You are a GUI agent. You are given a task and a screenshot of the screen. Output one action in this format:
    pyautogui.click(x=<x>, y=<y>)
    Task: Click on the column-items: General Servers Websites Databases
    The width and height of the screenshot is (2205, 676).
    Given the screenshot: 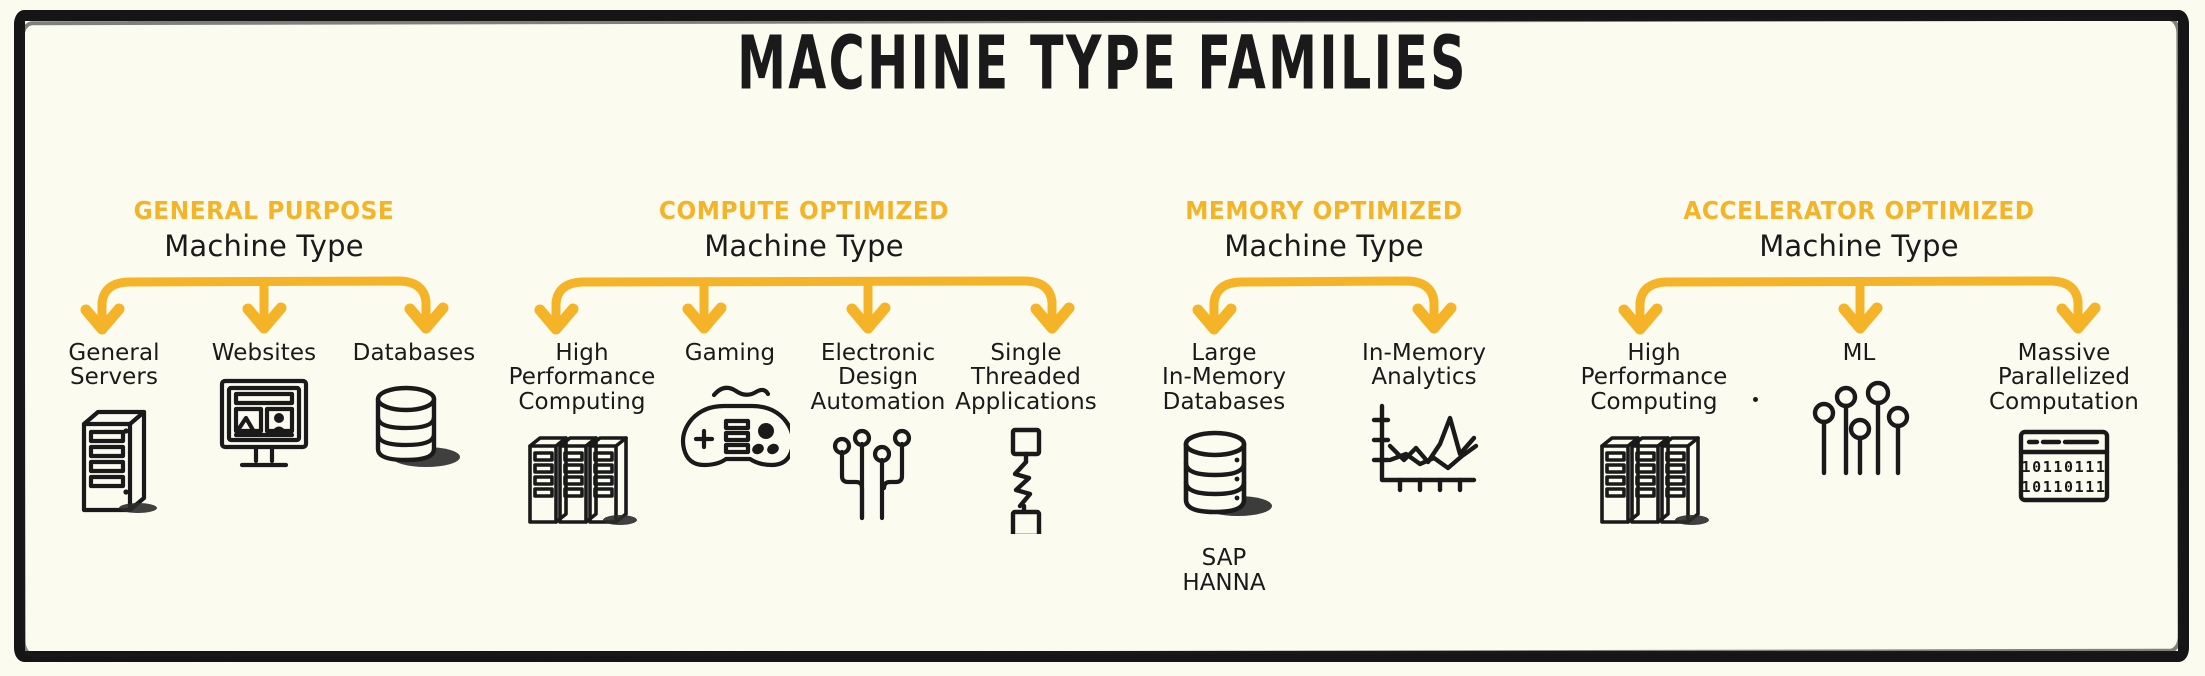 What is the action you would take?
    pyautogui.click(x=264, y=429)
    